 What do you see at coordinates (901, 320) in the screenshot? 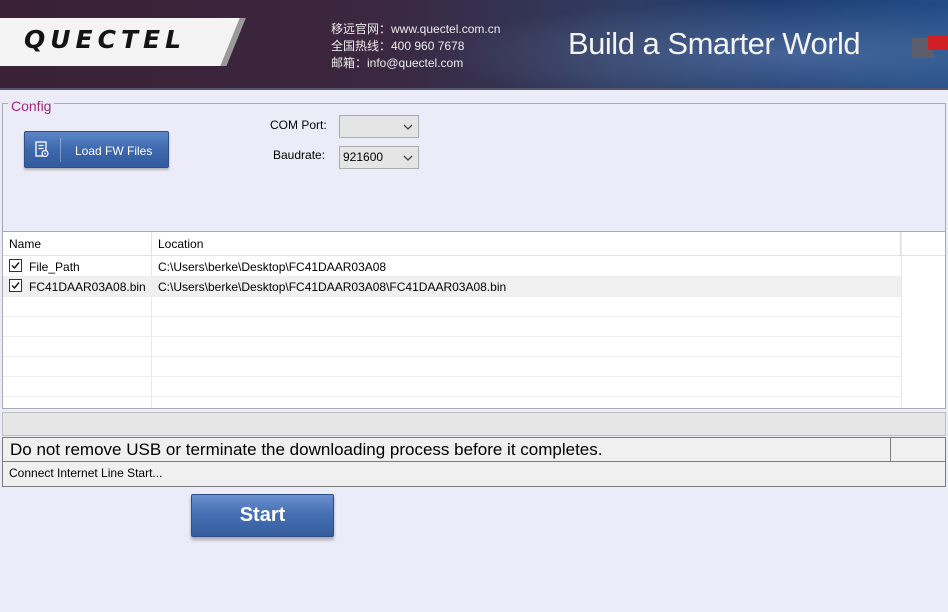
I see `column-divider` at bounding box center [901, 320].